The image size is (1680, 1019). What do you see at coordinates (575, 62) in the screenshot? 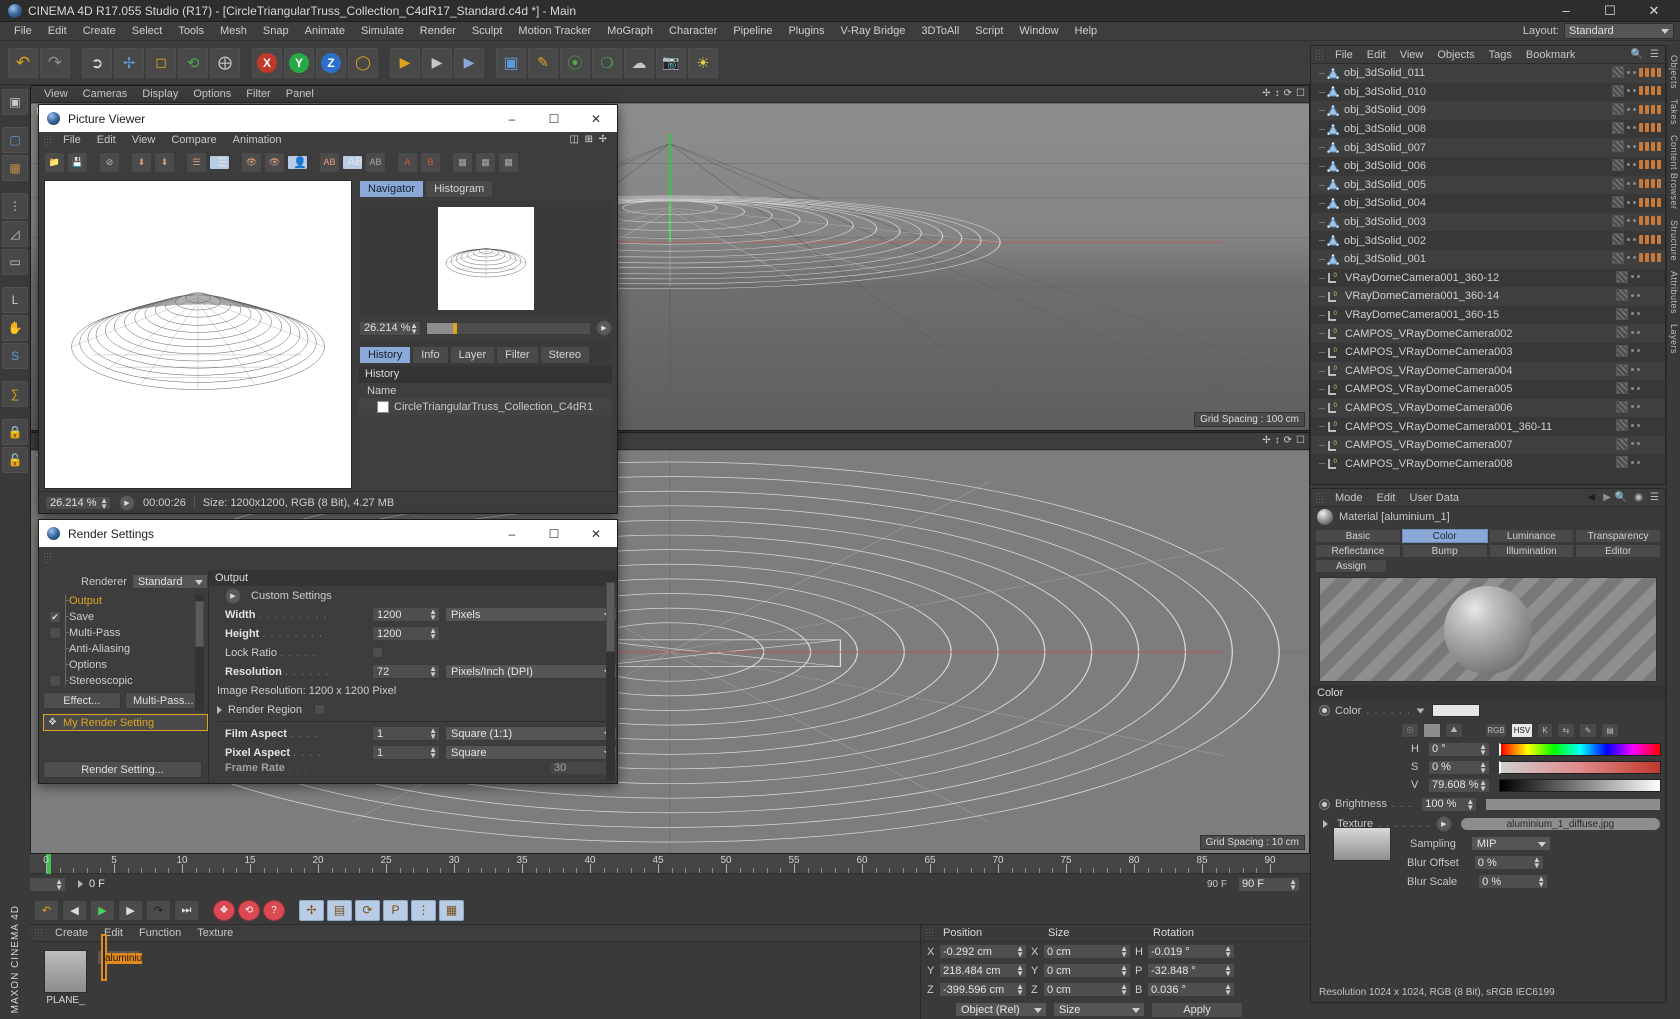
I see `generator-icon: ⦿` at bounding box center [575, 62].